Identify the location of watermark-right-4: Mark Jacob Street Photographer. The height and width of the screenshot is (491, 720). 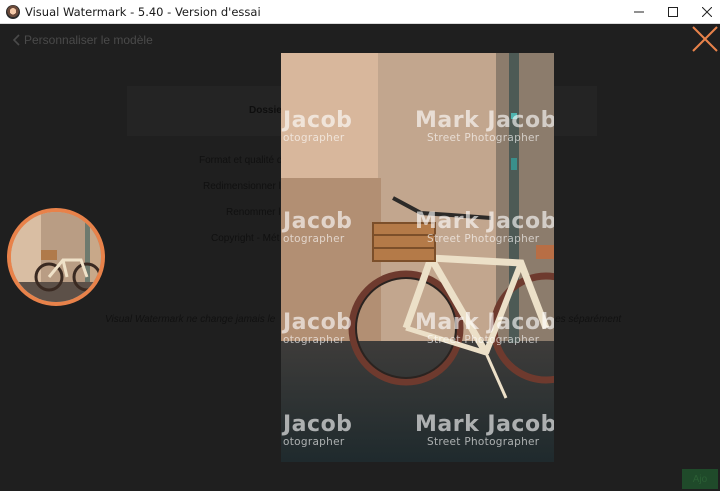
(484, 431).